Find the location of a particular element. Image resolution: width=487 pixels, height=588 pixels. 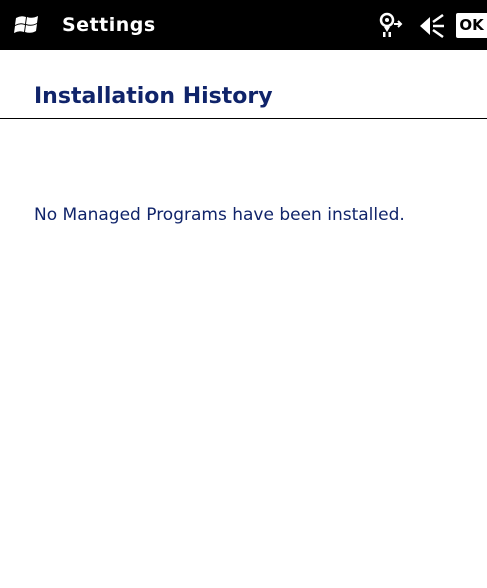

app-title: Settings is located at coordinates (109, 25).